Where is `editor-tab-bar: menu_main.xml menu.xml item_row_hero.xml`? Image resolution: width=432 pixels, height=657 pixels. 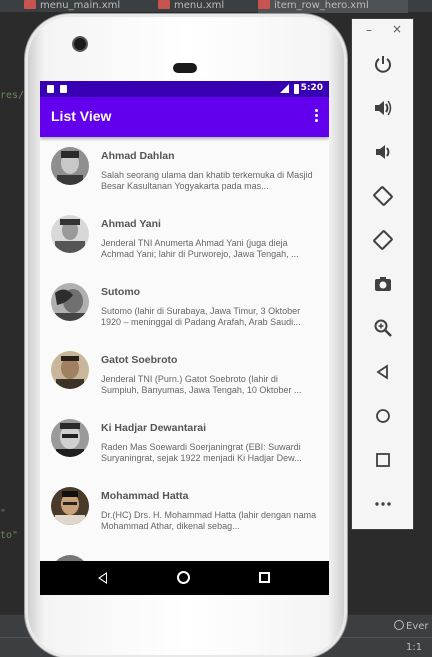 editor-tab-bar: menu_main.xml menu.xml item_row_hero.xml is located at coordinates (216, 6).